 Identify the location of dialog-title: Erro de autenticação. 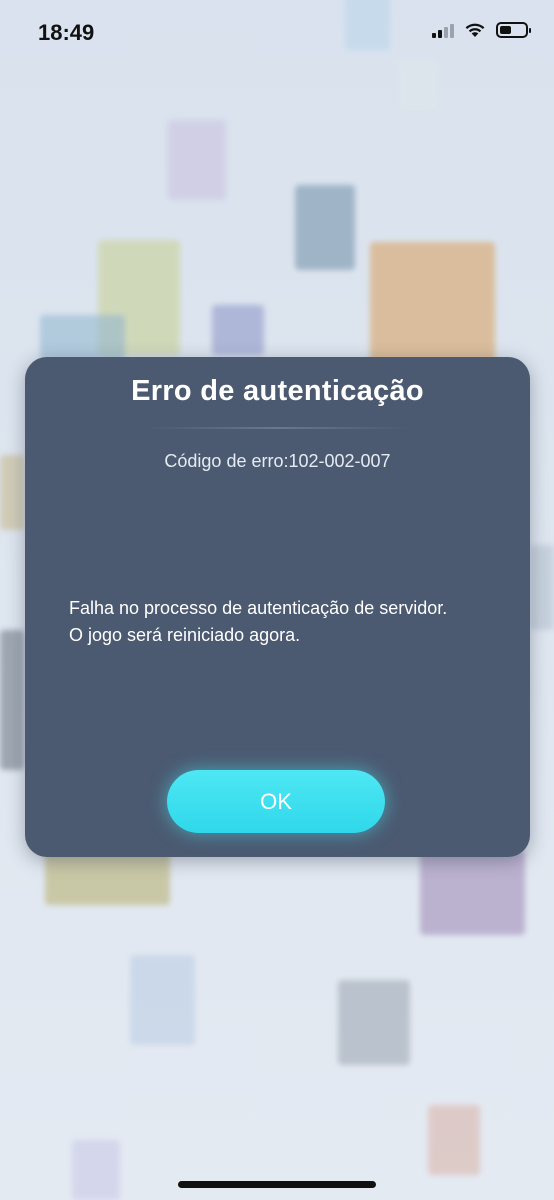
(277, 391).